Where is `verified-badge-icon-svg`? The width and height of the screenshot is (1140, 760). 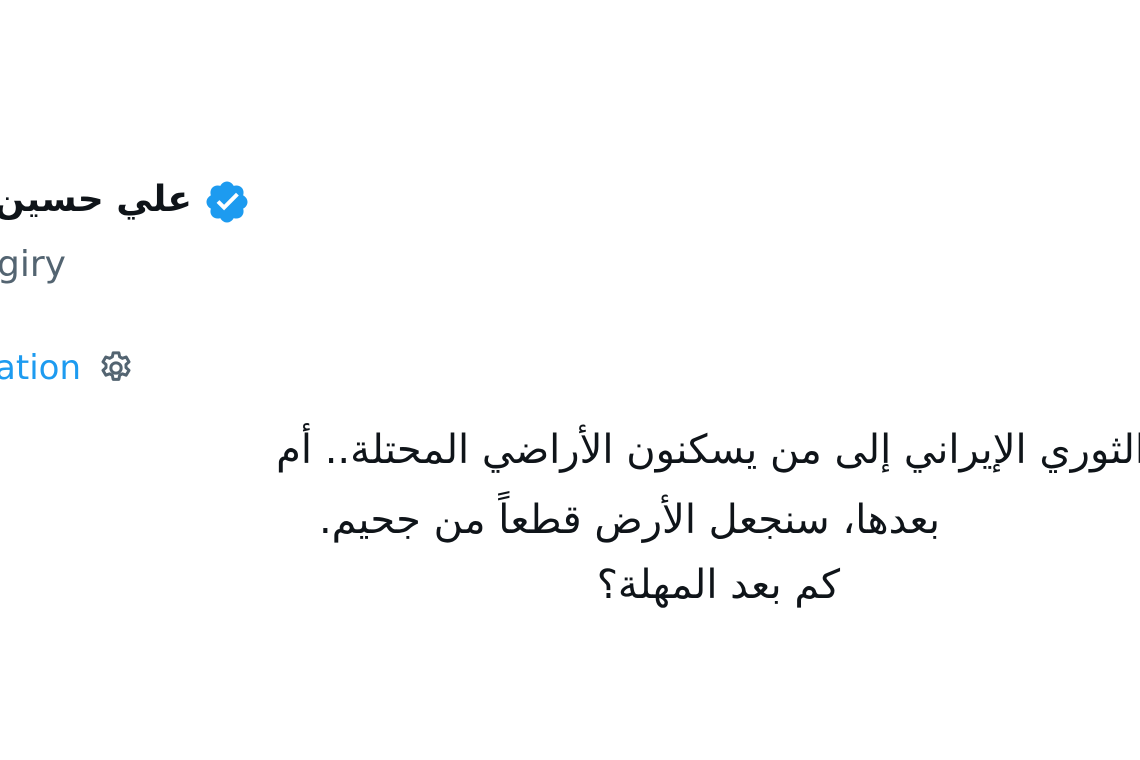 verified-badge-icon-svg is located at coordinates (227, 202).